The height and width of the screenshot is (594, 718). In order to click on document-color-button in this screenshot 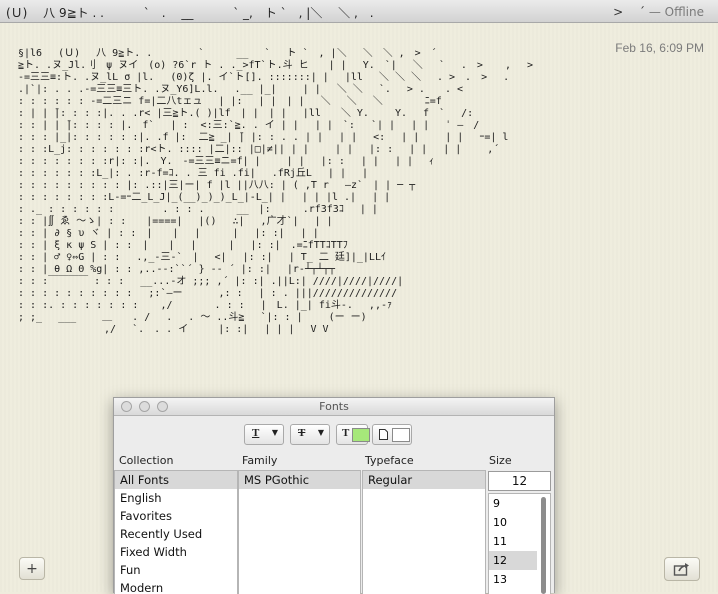, I will do `click(392, 434)`.